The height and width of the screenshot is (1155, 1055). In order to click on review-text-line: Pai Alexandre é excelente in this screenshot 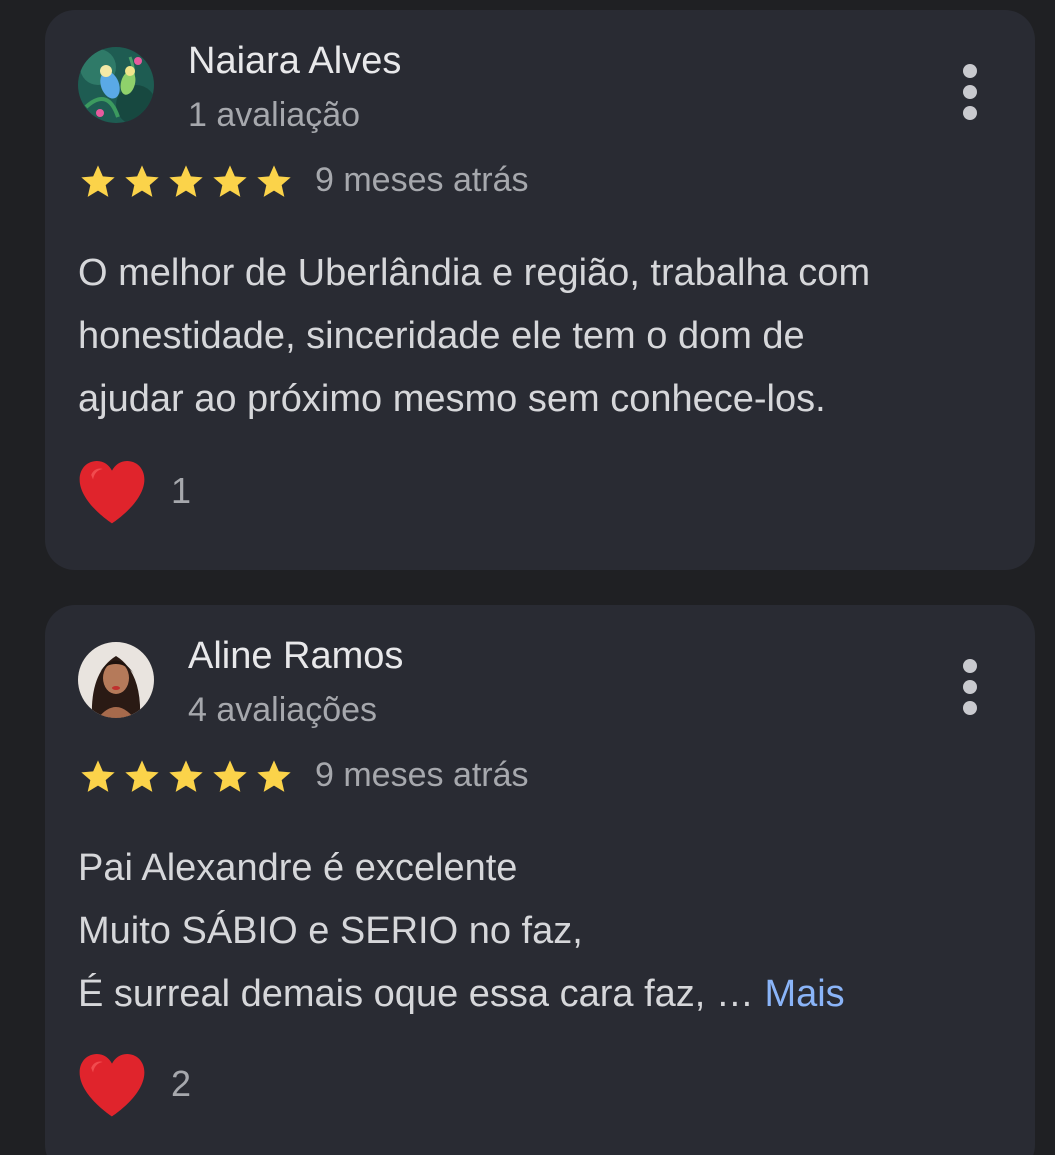, I will do `click(298, 868)`.